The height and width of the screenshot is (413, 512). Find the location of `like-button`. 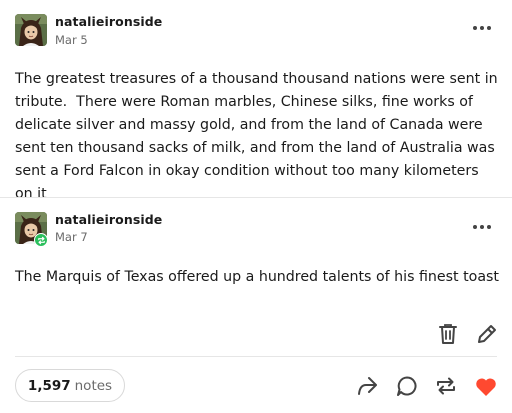

like-button is located at coordinates (486, 387).